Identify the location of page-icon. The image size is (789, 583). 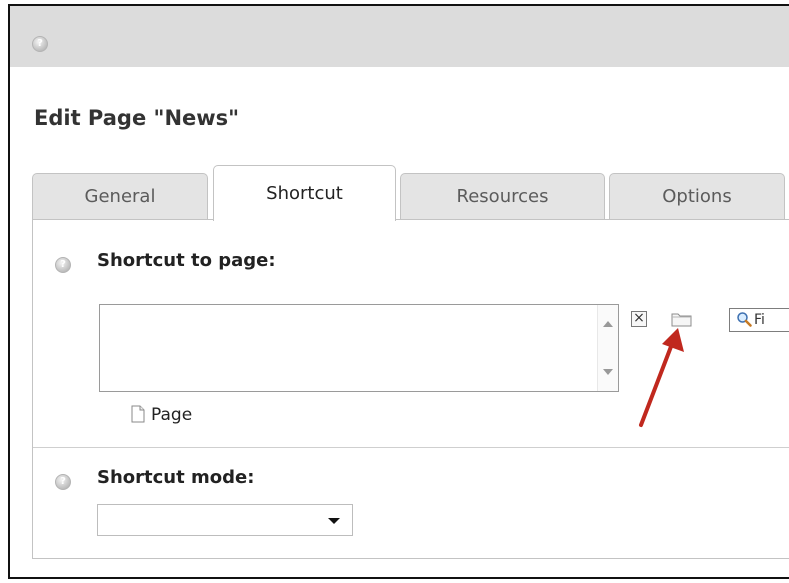
(138, 414).